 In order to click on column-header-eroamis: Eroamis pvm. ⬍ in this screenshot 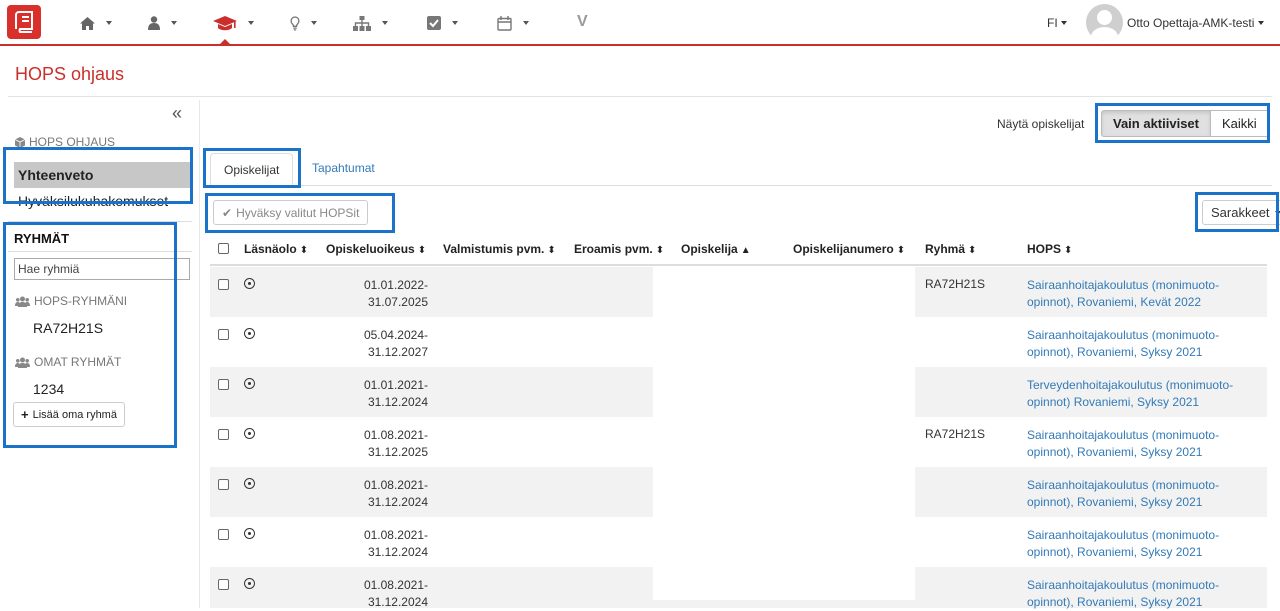, I will do `click(619, 249)`.